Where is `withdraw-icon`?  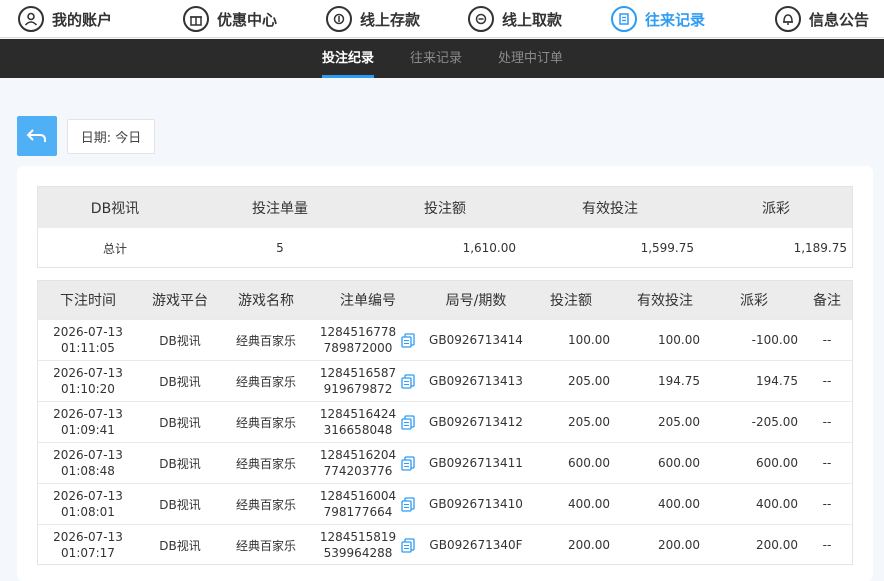
withdraw-icon is located at coordinates (481, 19).